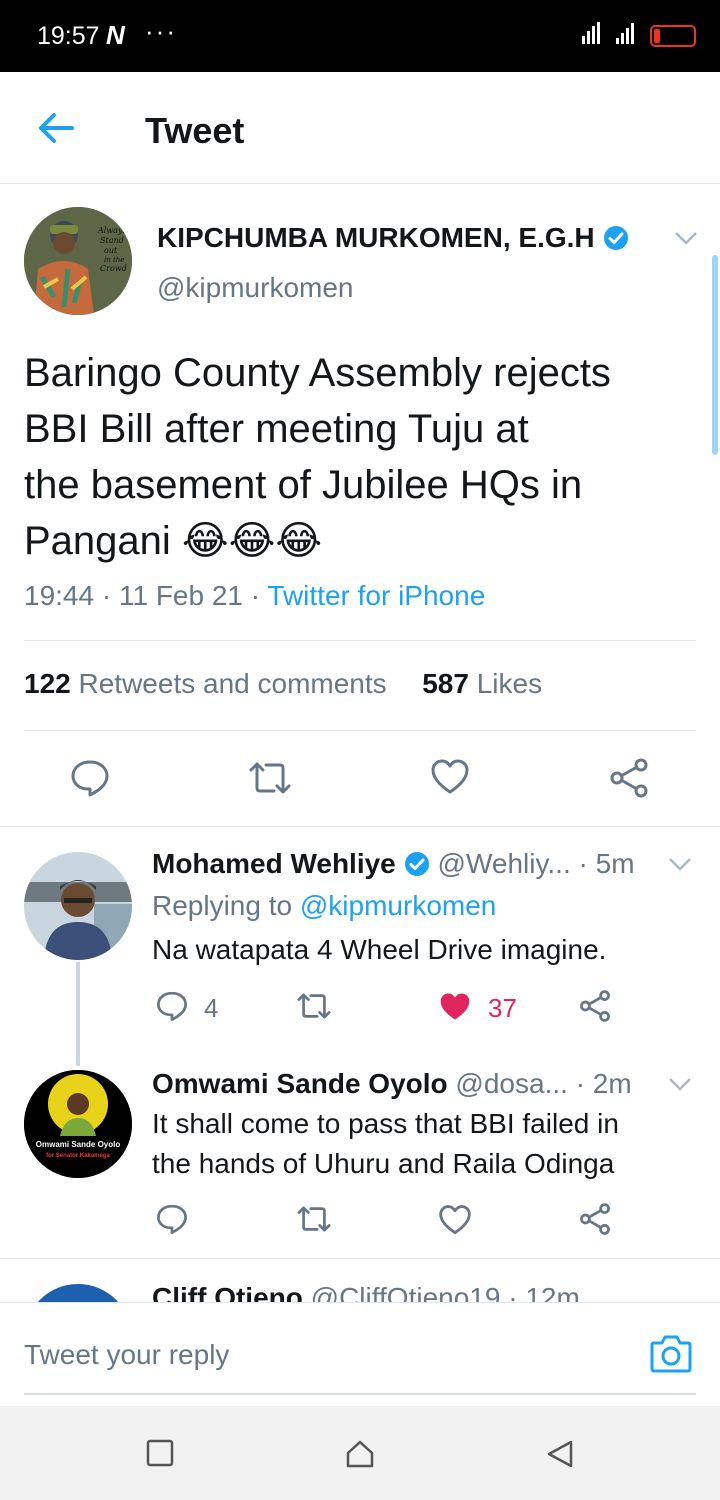 This screenshot has width=720, height=1500. Describe the element at coordinates (126, 1355) in the screenshot. I see `reply-input: Tweet your reply` at that location.